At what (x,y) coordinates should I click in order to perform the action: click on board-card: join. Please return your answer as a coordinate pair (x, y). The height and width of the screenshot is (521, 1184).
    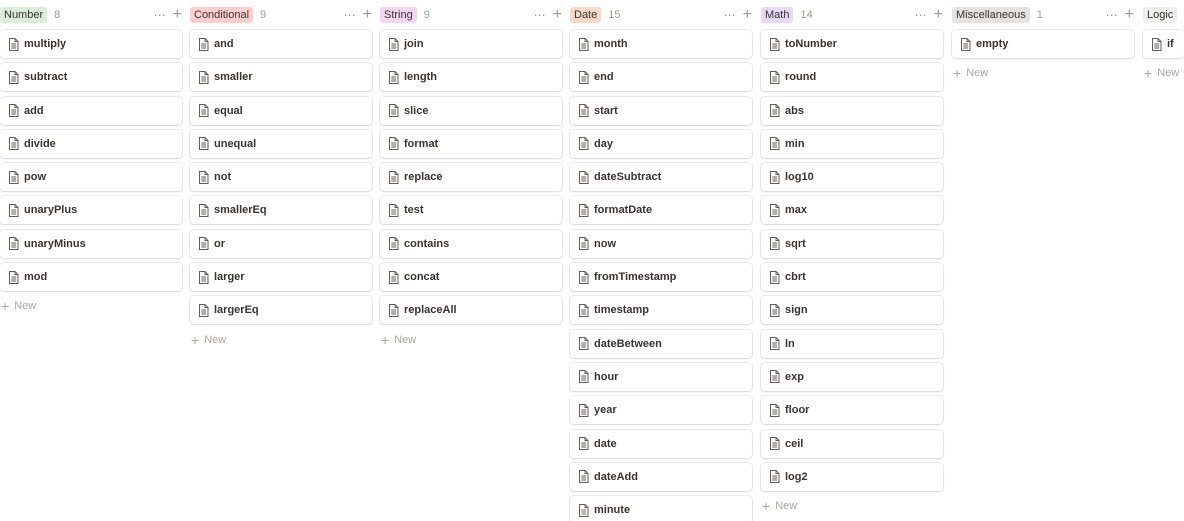
    Looking at the image, I should click on (471, 44).